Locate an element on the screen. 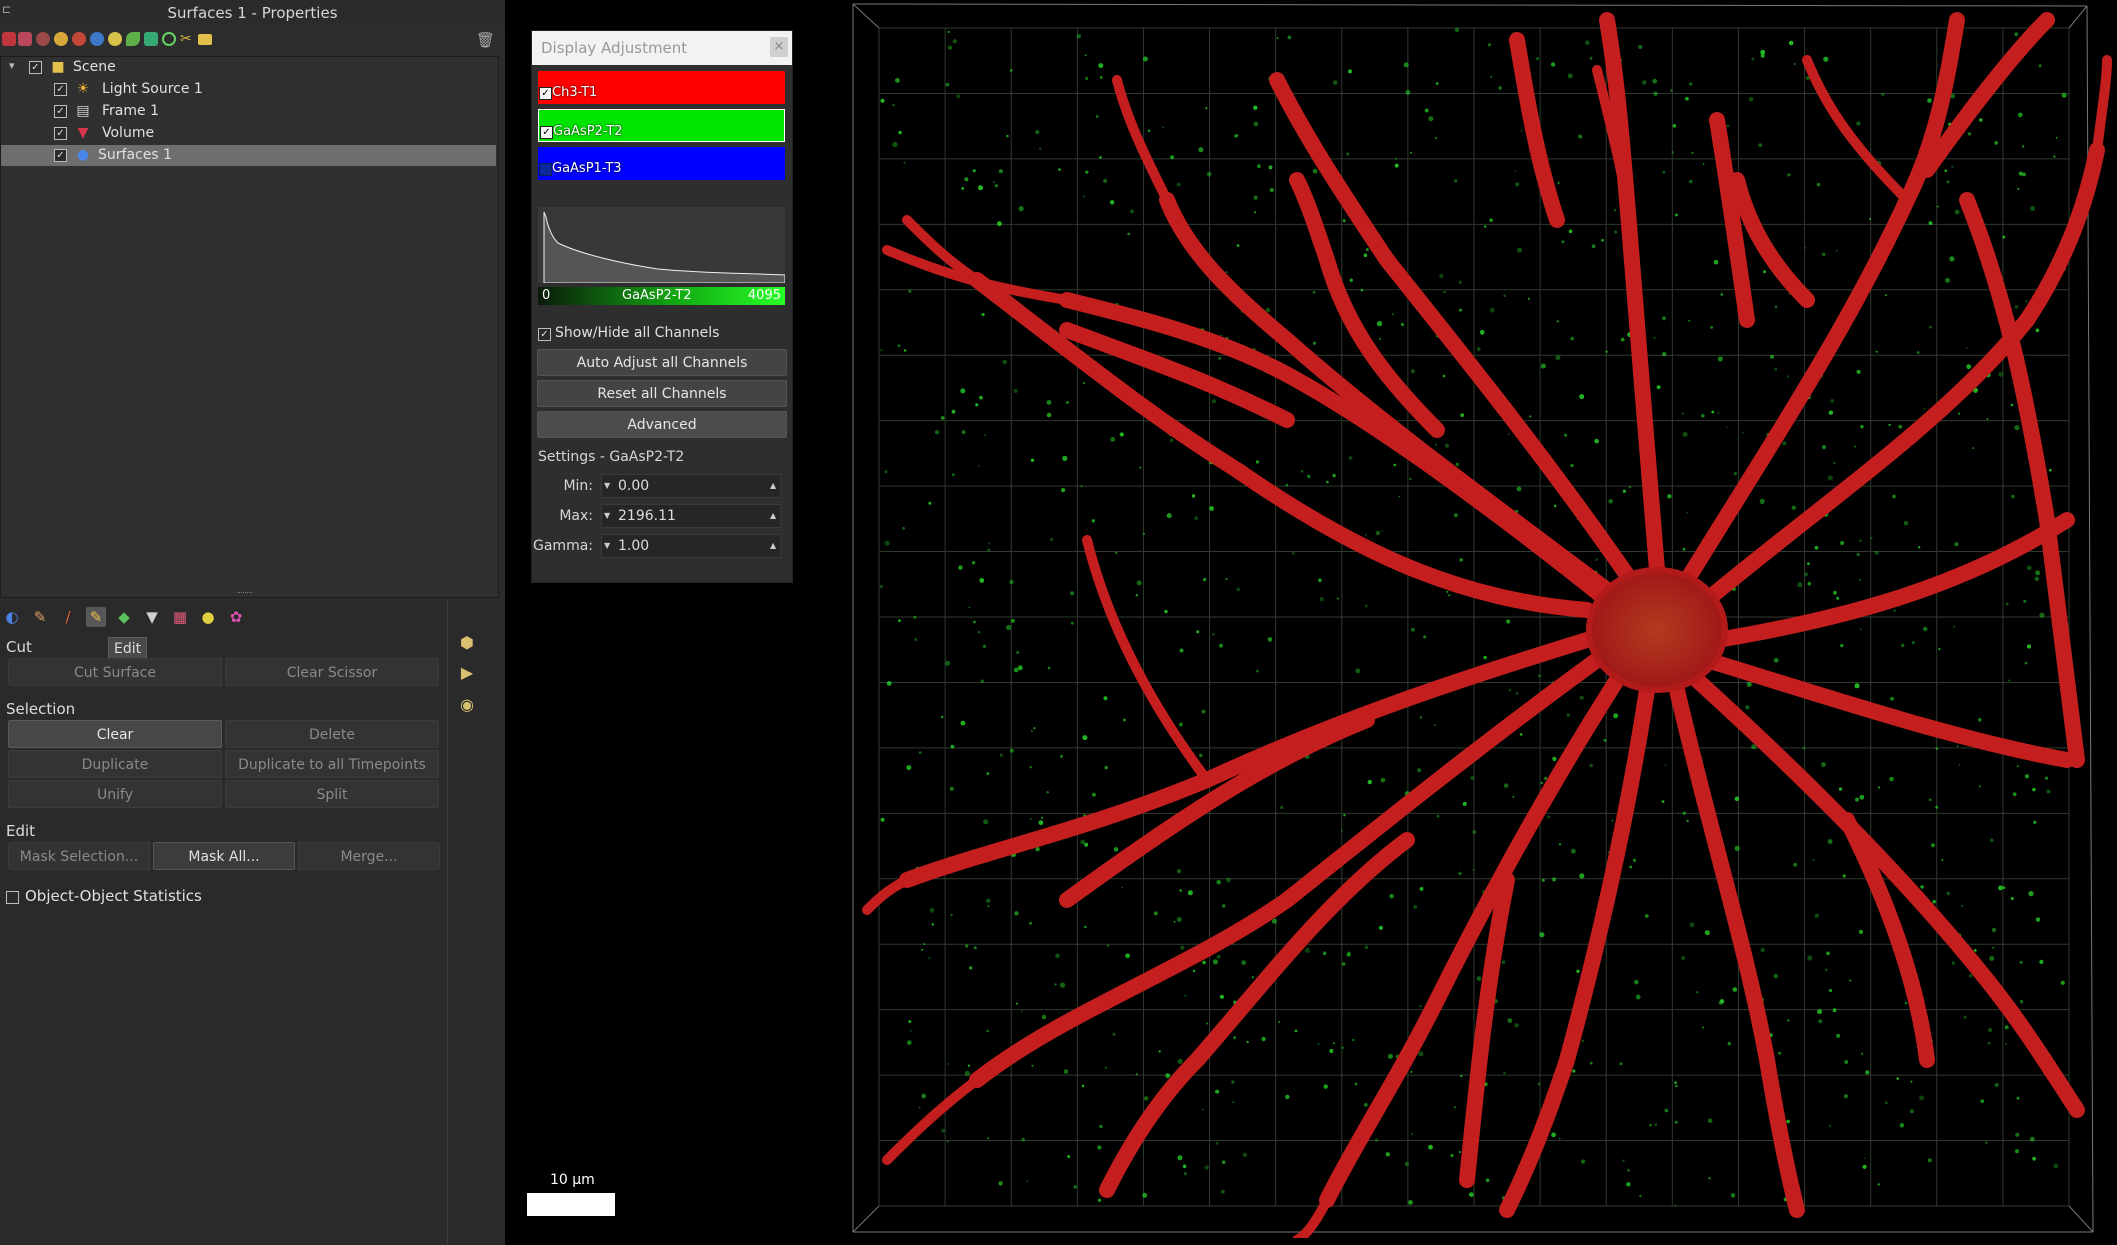 The height and width of the screenshot is (1245, 2117). tree-item-frame: ✓ ▤ Frame 1 is located at coordinates (248, 111).